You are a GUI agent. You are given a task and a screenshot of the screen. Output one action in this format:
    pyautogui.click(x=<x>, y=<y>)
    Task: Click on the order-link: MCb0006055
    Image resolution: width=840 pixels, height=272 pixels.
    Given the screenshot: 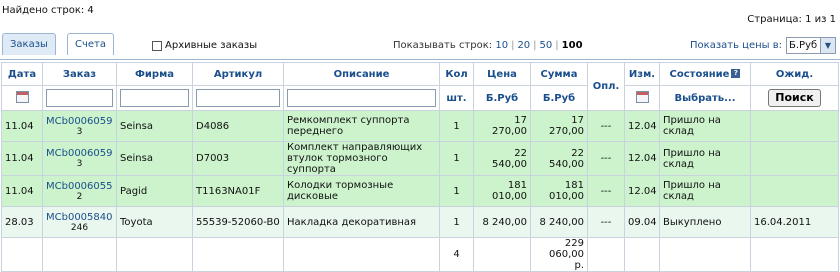 What is the action you would take?
    pyautogui.click(x=79, y=186)
    